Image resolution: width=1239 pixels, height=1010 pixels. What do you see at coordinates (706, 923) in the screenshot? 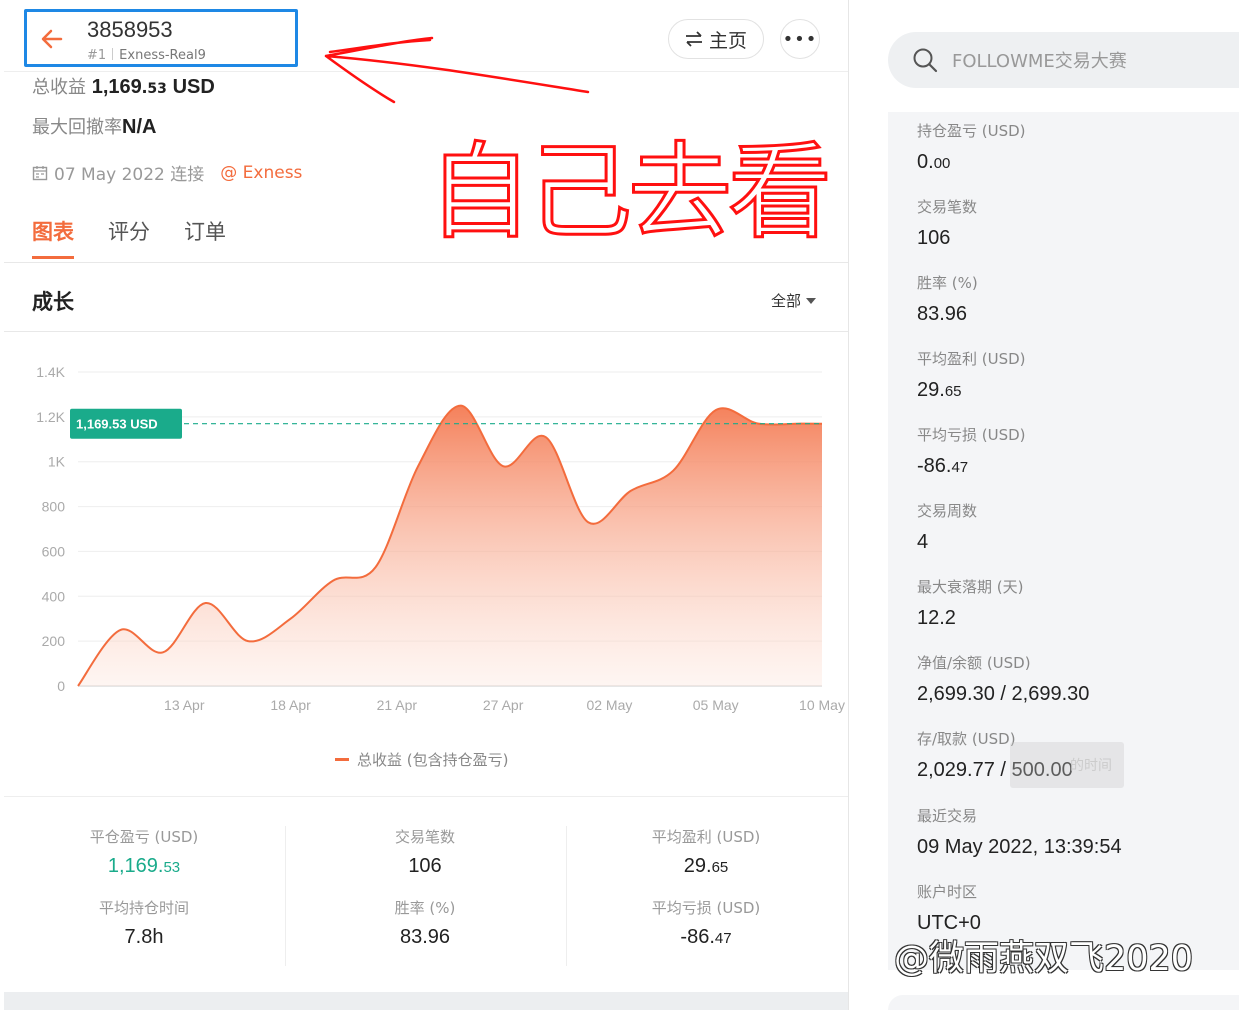
I see `stat-avg-loss: 平均亏损 (USD) -86.47` at bounding box center [706, 923].